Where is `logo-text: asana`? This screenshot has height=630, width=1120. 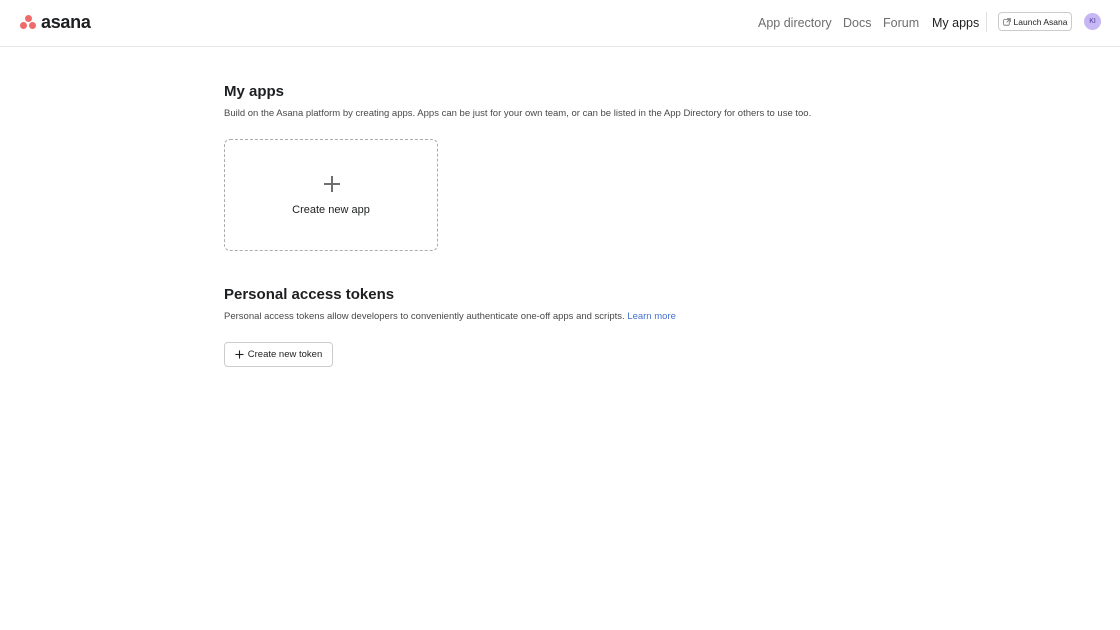 logo-text: asana is located at coordinates (66, 22).